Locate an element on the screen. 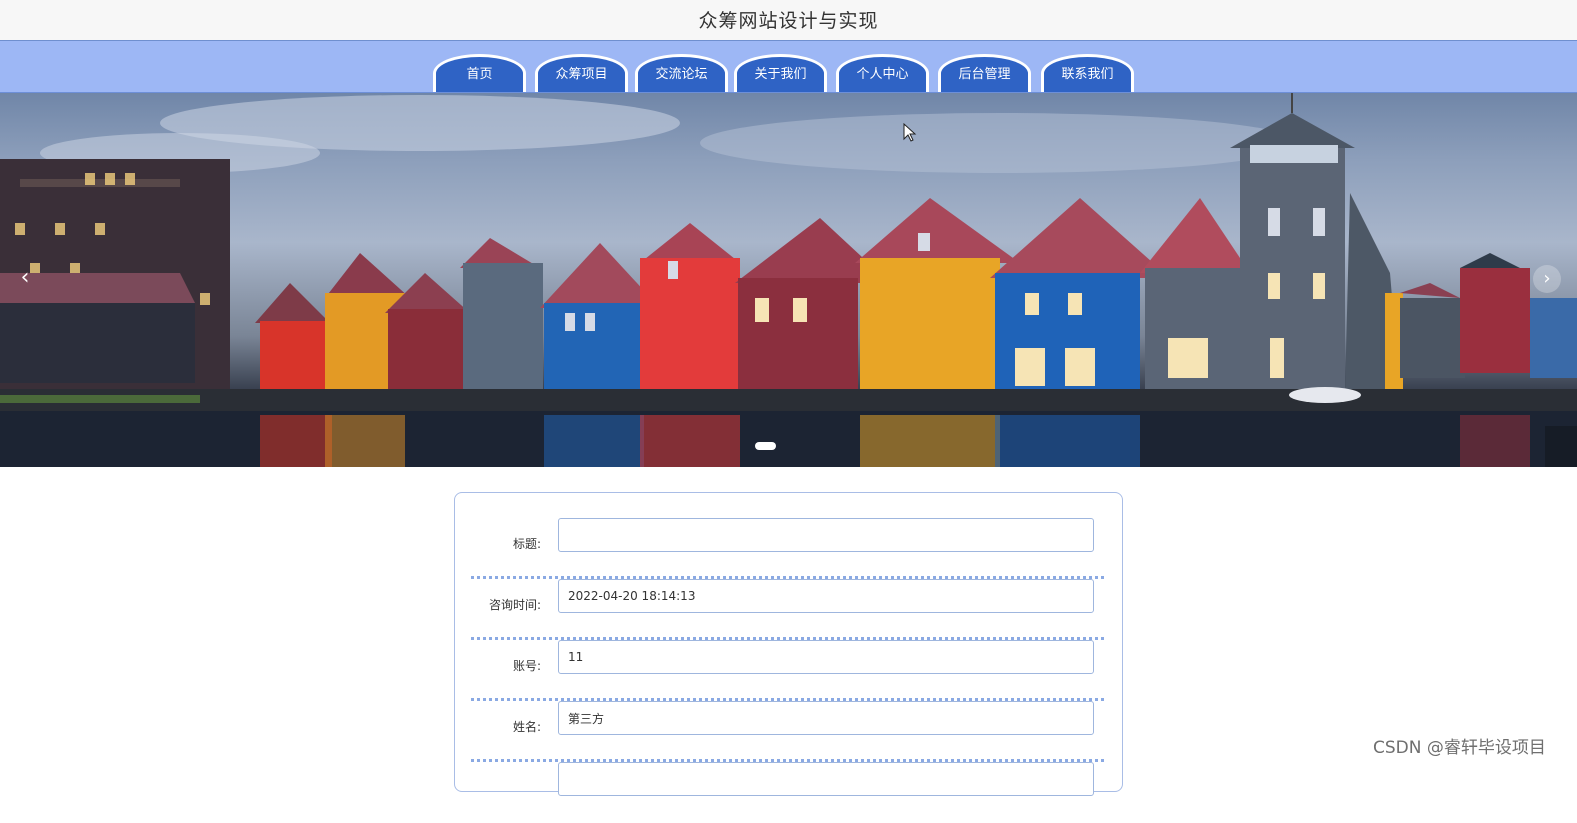 This screenshot has height=823, width=1577. nav-item-projects: 众筹项目 is located at coordinates (581, 73).